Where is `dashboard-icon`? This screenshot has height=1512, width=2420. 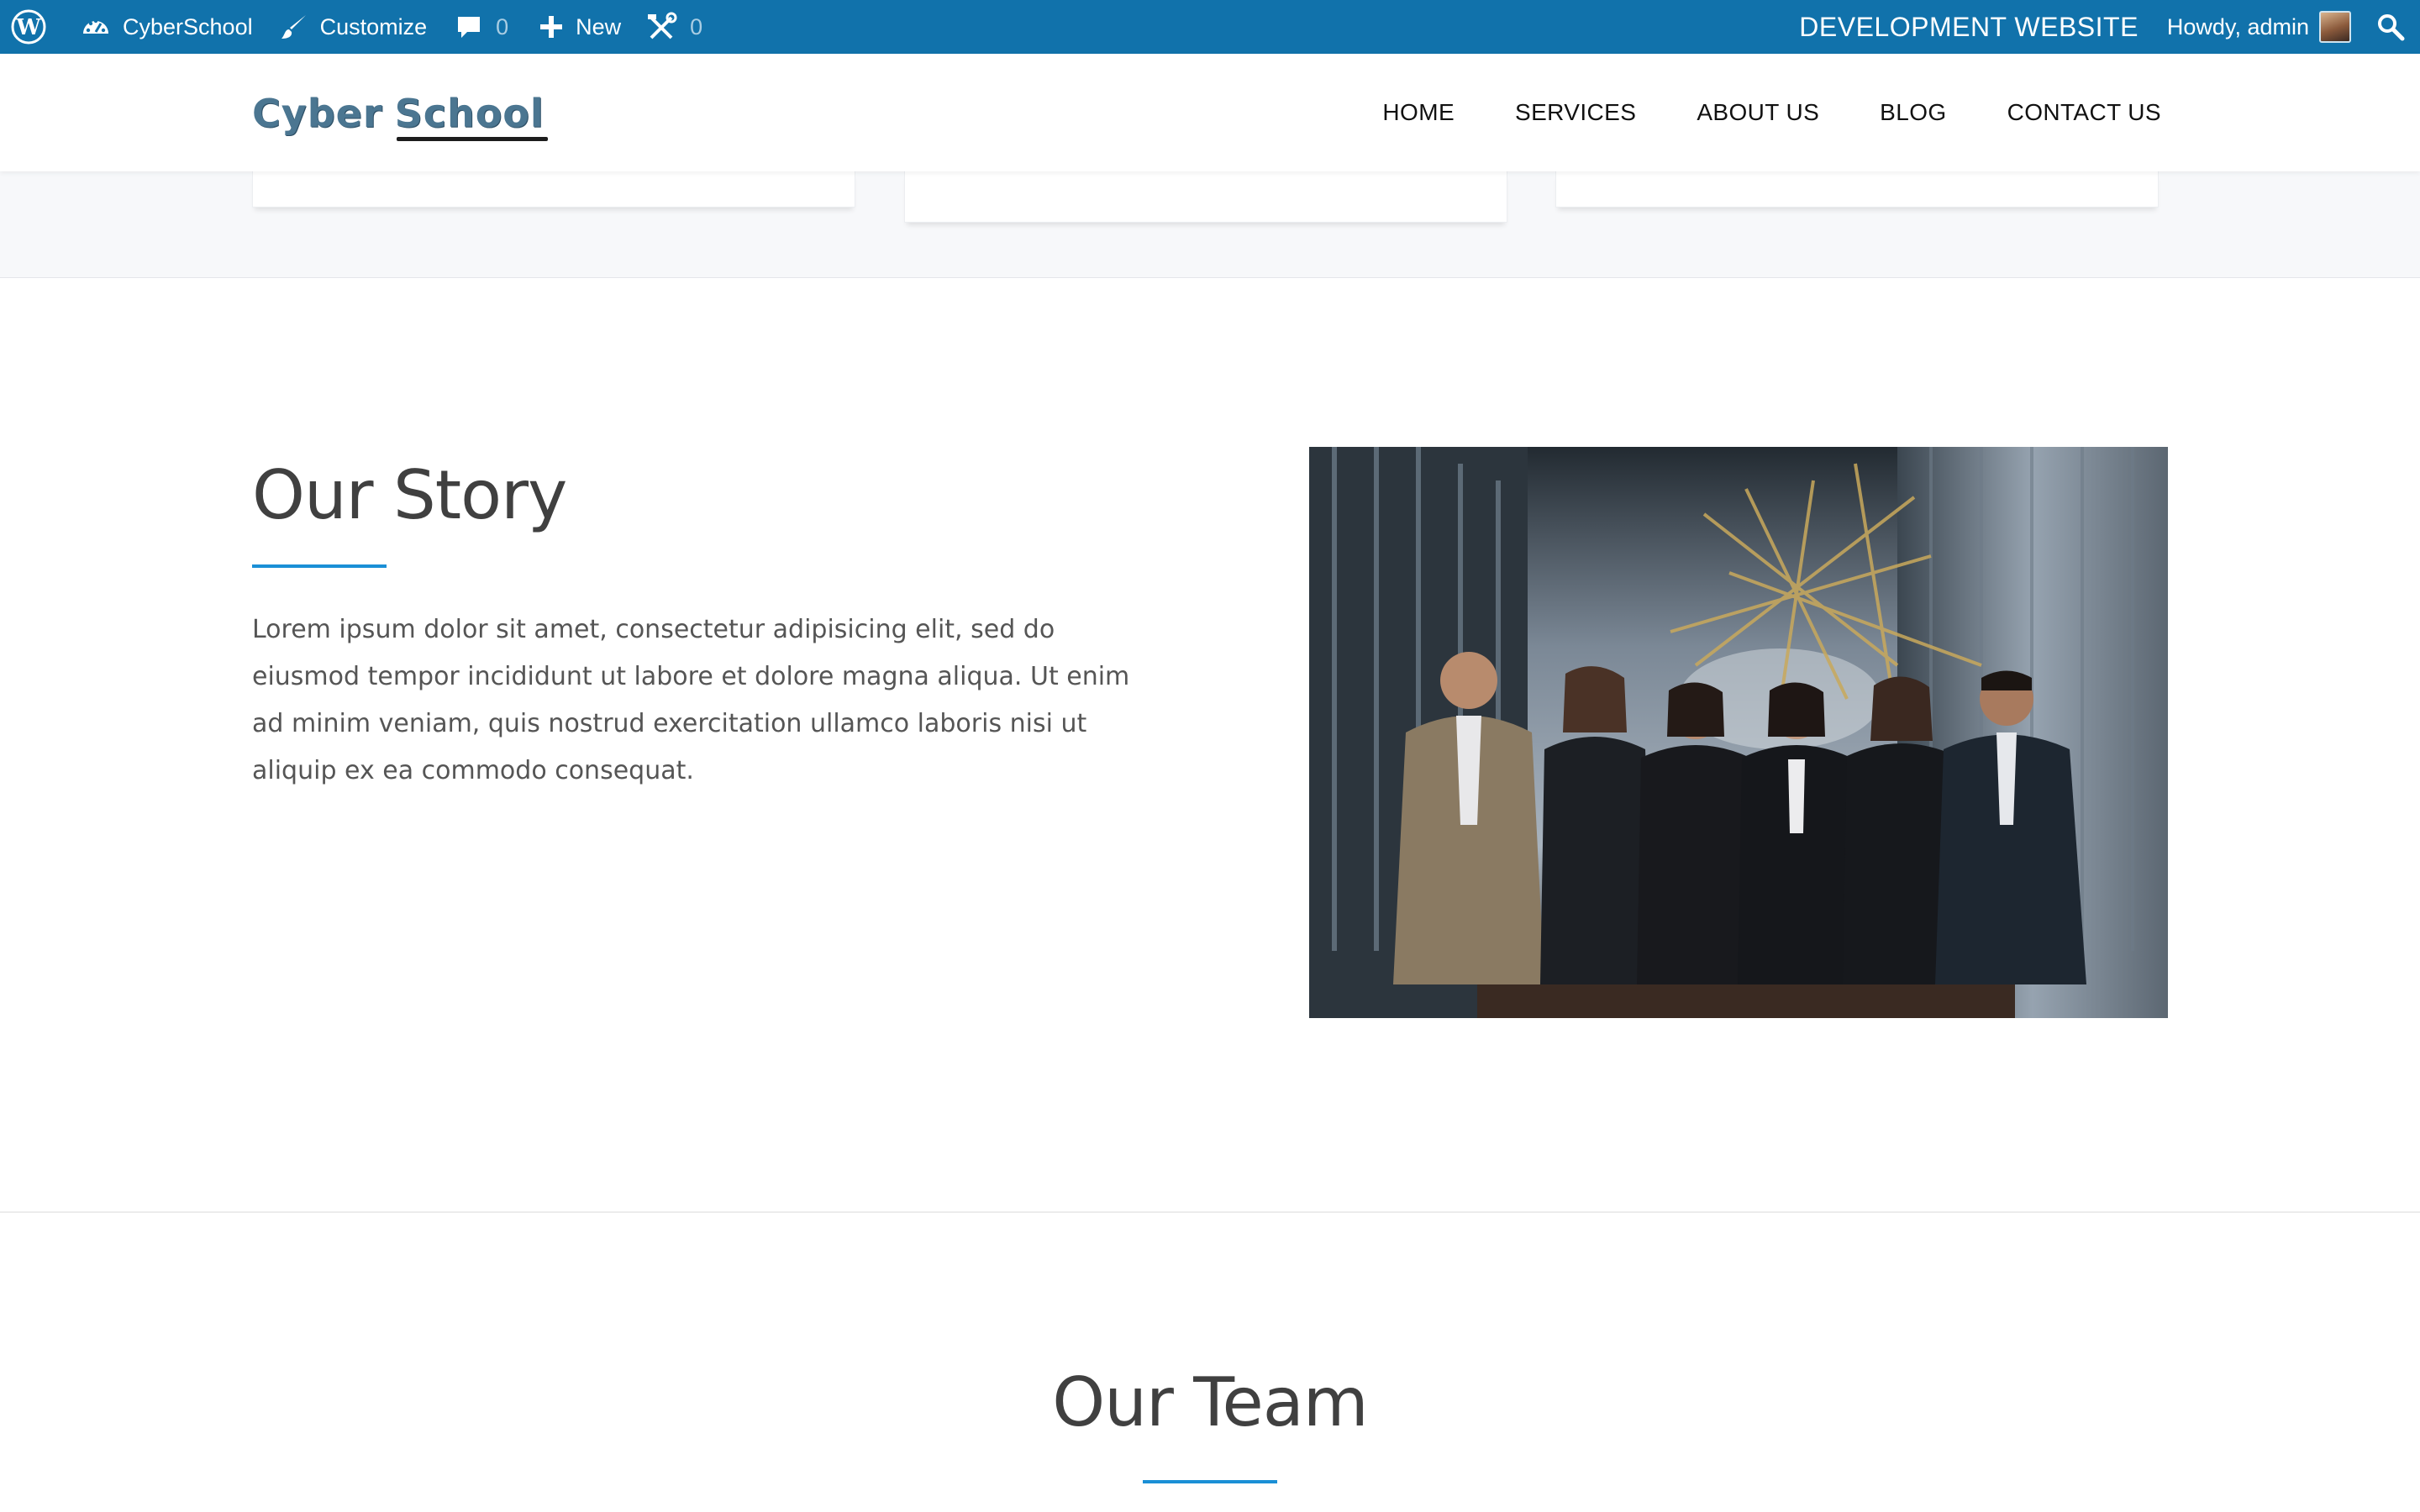
dashboard-icon is located at coordinates (96, 26).